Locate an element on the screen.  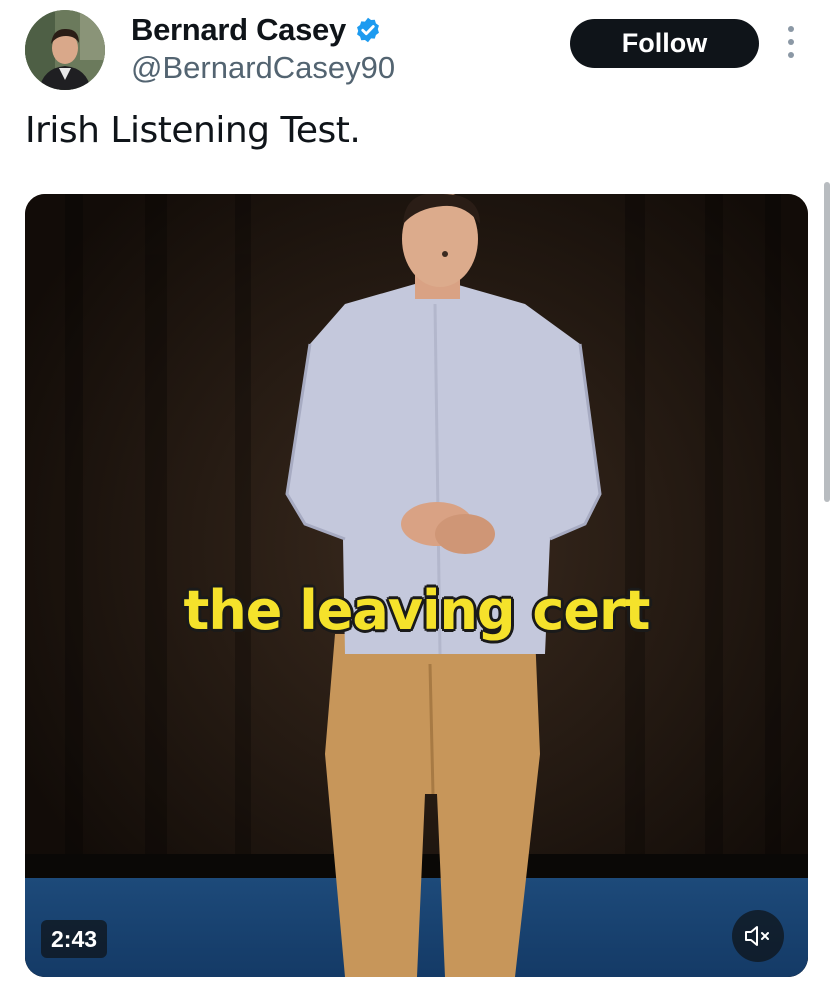
scrollbar is located at coordinates (827, 342).